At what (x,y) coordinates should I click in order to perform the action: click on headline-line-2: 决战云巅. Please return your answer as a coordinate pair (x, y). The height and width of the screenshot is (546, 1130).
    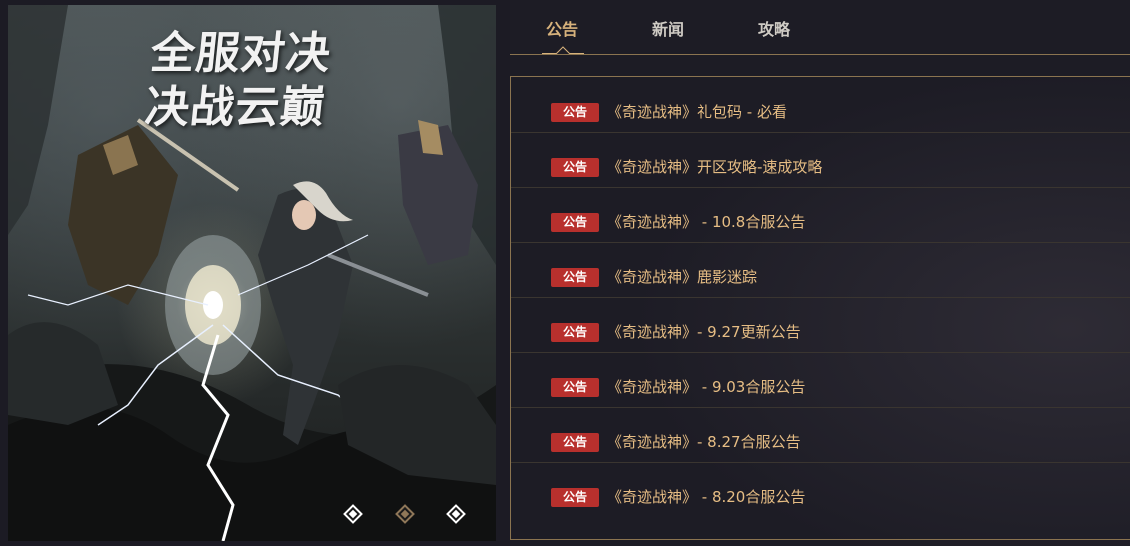
    Looking at the image, I should click on (235, 107).